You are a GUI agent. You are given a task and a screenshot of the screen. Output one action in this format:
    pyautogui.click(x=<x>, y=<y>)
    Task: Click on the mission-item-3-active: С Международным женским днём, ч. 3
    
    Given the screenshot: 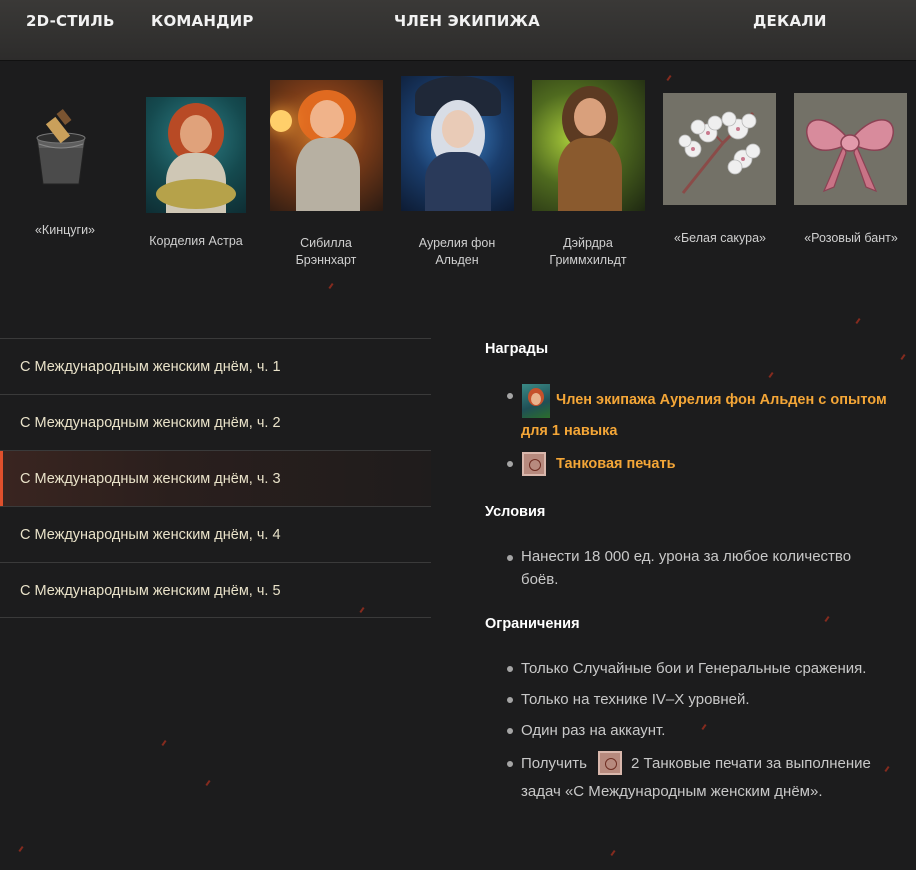 What is the action you would take?
    pyautogui.click(x=215, y=478)
    